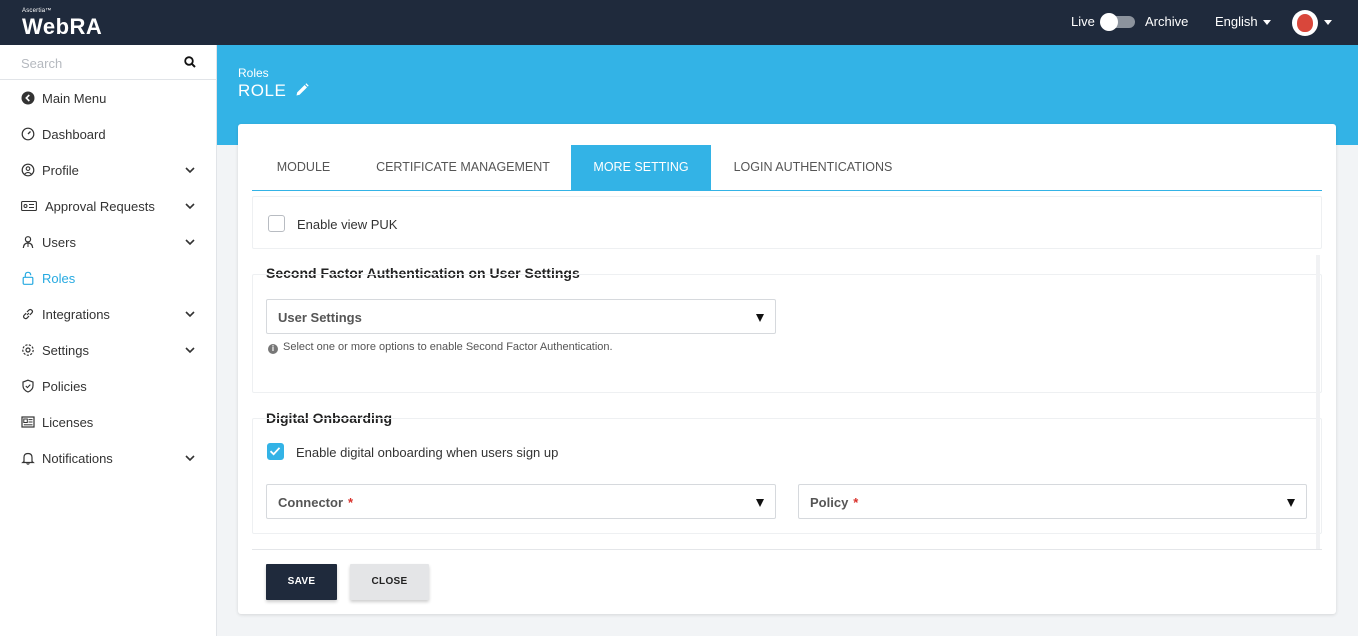 The height and width of the screenshot is (636, 1358). I want to click on policy-select-value: Policy *, so click(834, 502).